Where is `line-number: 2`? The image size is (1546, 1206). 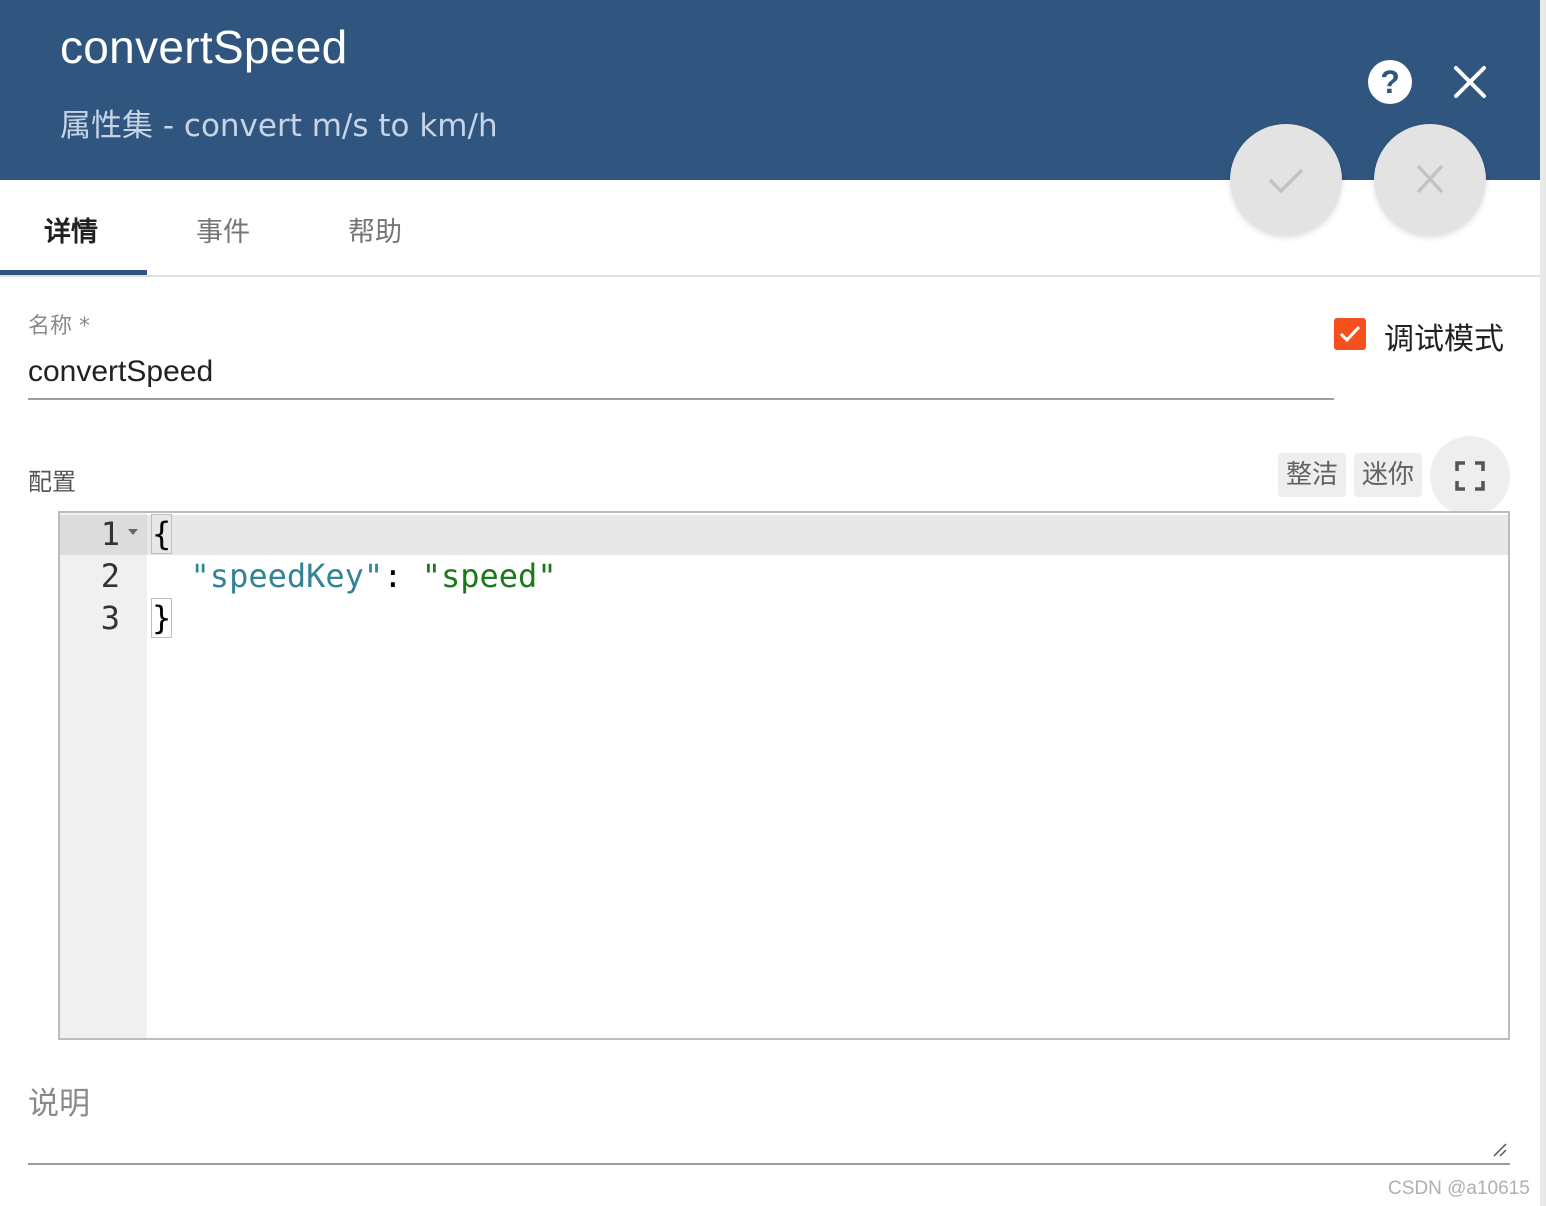 line-number: 2 is located at coordinates (110, 576).